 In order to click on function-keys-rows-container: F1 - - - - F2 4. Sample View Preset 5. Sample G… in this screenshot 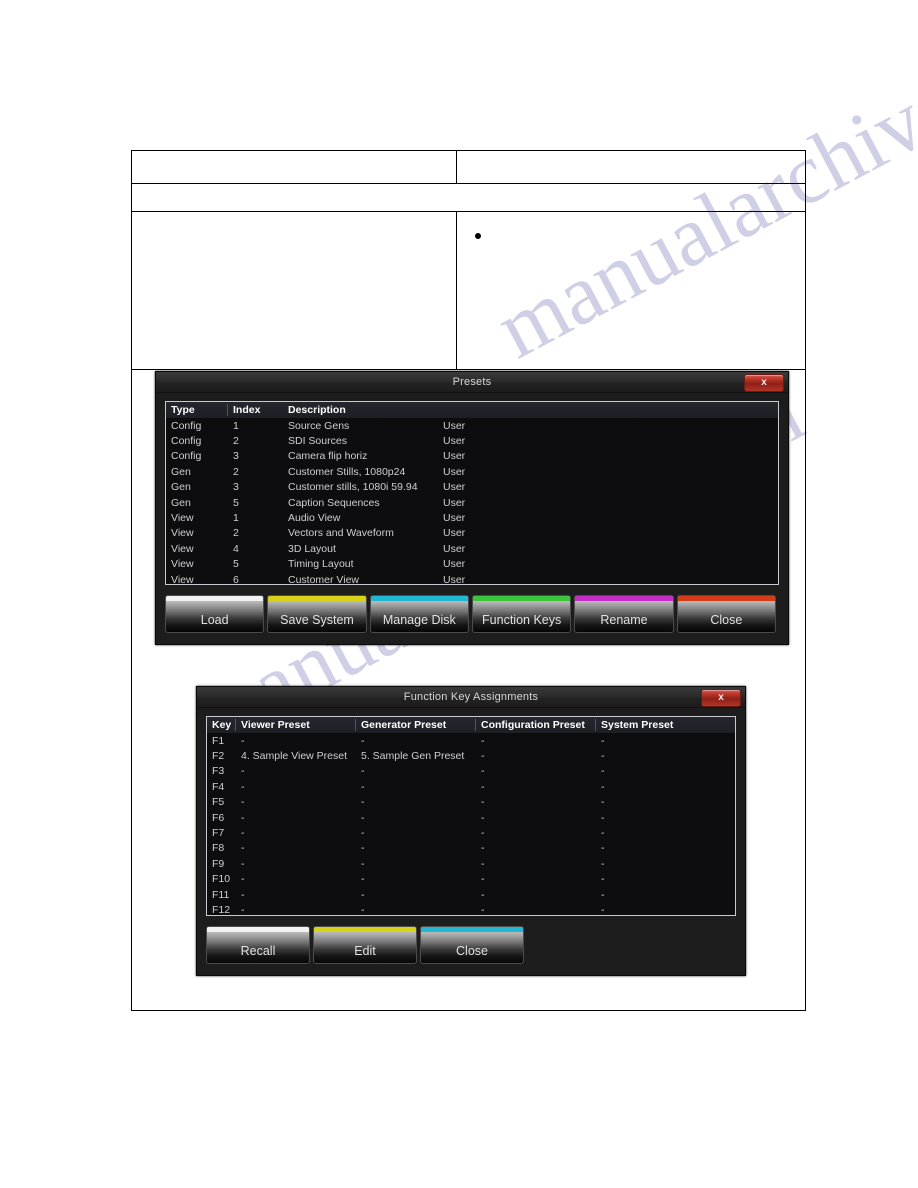, I will do `click(471, 824)`.